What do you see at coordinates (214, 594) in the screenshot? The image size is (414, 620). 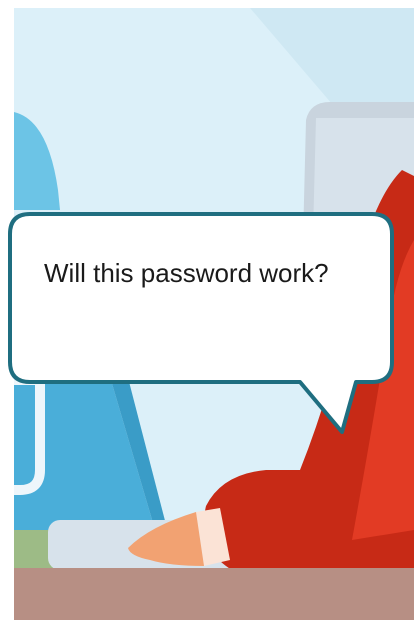 I see `floor` at bounding box center [214, 594].